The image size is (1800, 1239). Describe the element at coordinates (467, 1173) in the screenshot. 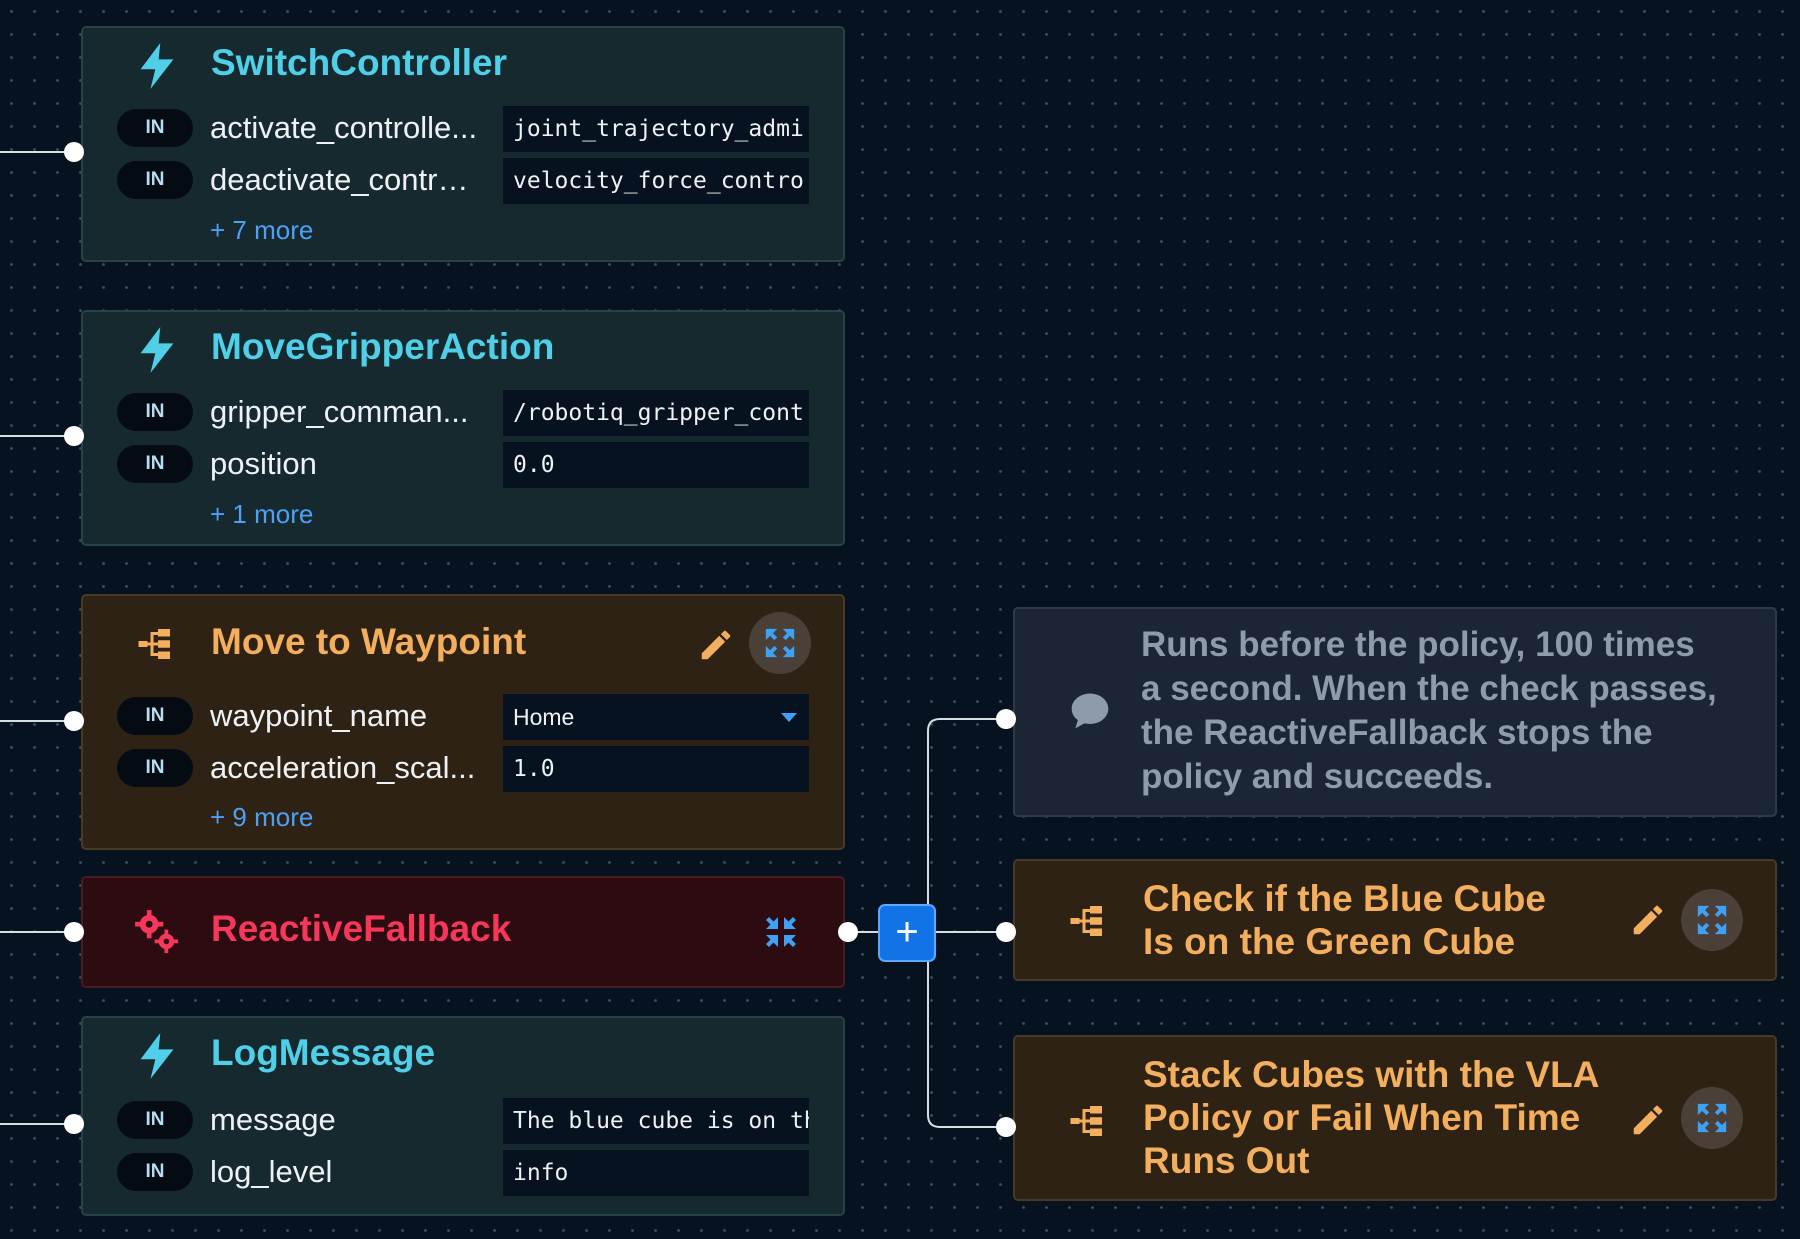

I see `port-row: IN log_level info` at that location.